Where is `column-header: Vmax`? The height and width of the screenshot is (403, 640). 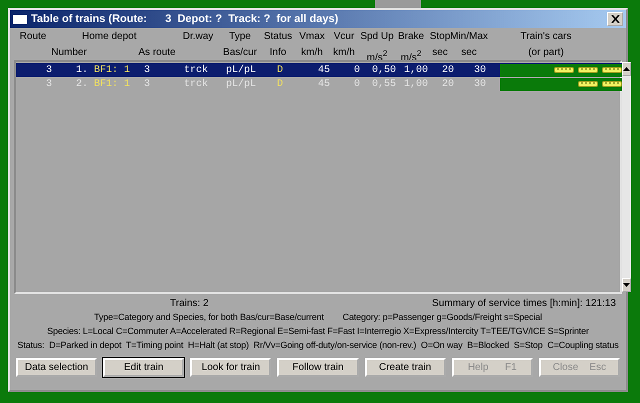
column-header: Vmax is located at coordinates (312, 37).